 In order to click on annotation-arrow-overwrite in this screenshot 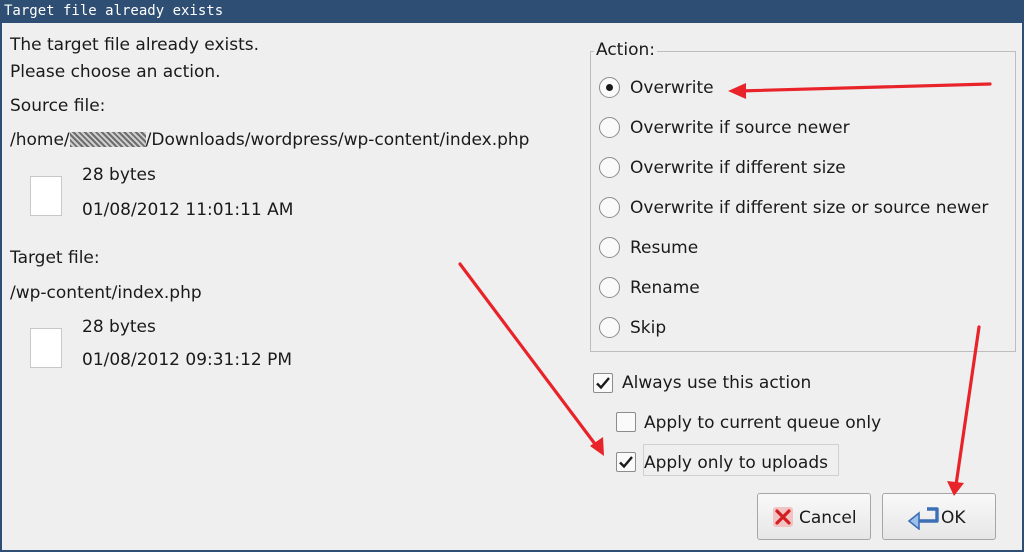, I will do `click(864, 87)`.